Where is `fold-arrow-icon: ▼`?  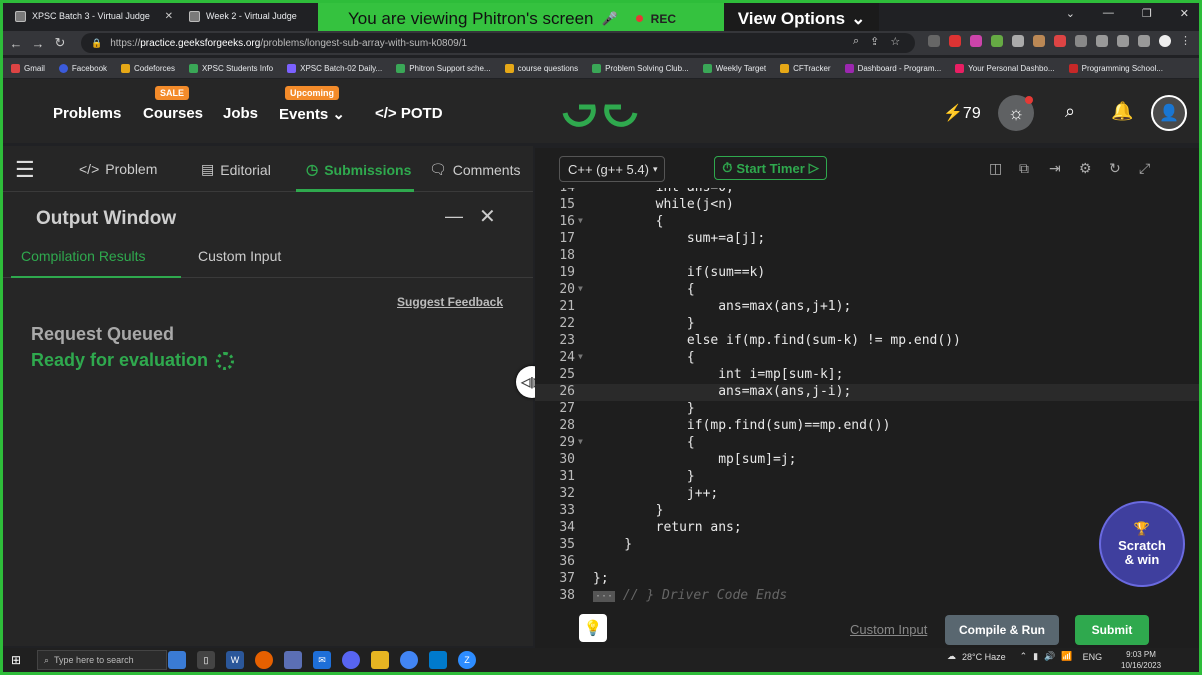
fold-arrow-icon: ▼ is located at coordinates (580, 220).